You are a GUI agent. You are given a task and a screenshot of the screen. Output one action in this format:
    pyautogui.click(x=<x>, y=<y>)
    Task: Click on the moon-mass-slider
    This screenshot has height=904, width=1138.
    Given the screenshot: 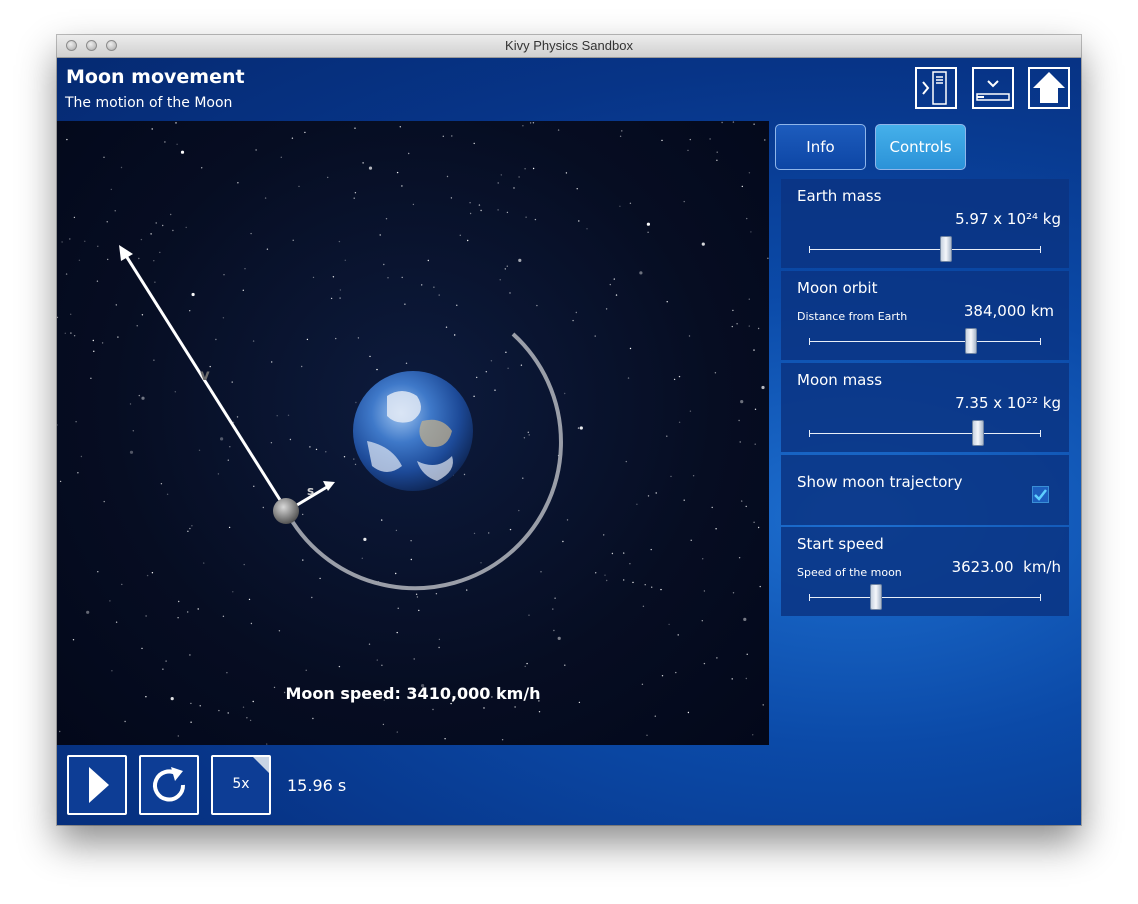 What is the action you would take?
    pyautogui.click(x=925, y=433)
    